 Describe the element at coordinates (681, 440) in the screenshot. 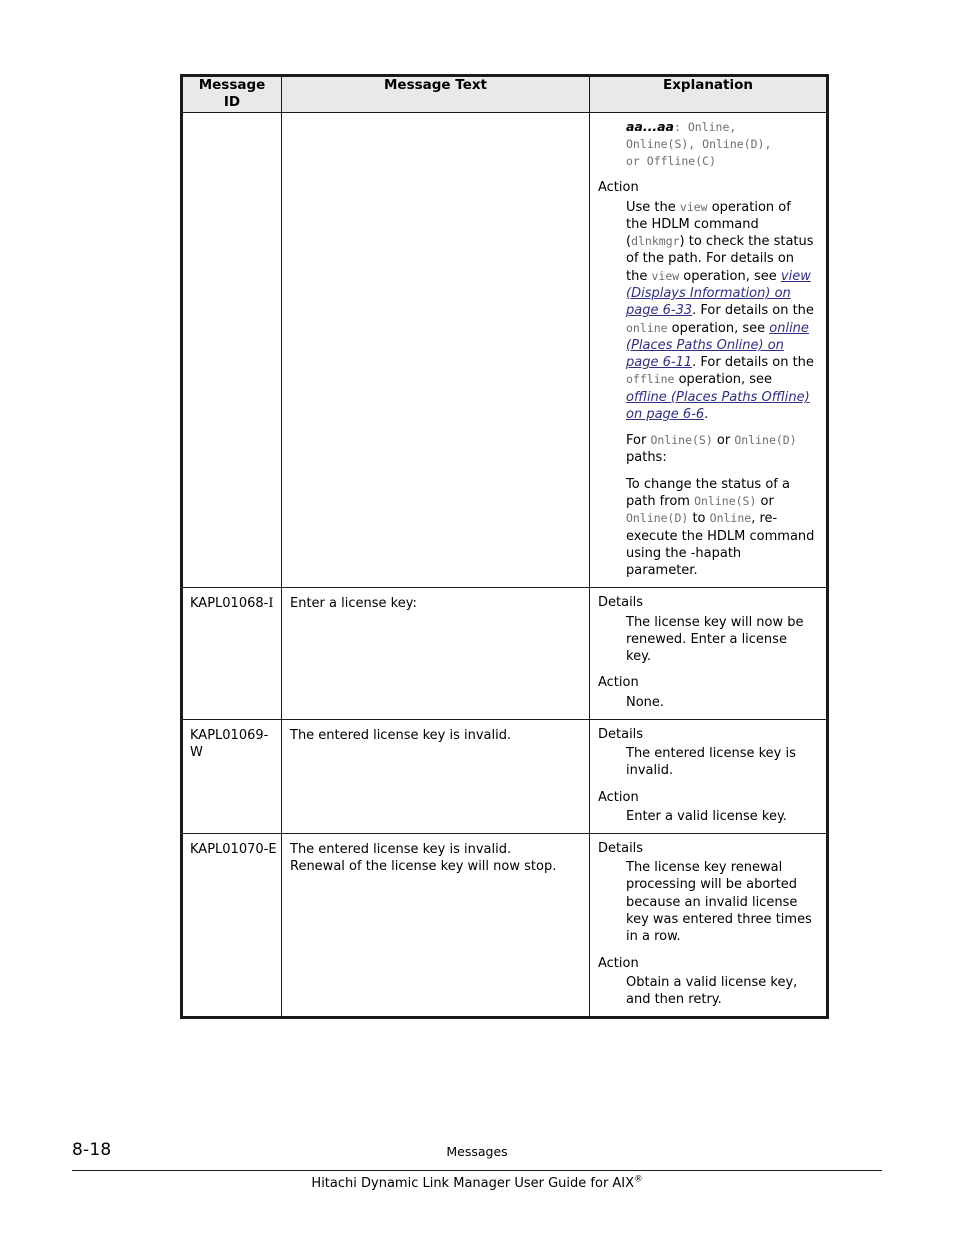

I see `status-online-s: Online(S)` at that location.